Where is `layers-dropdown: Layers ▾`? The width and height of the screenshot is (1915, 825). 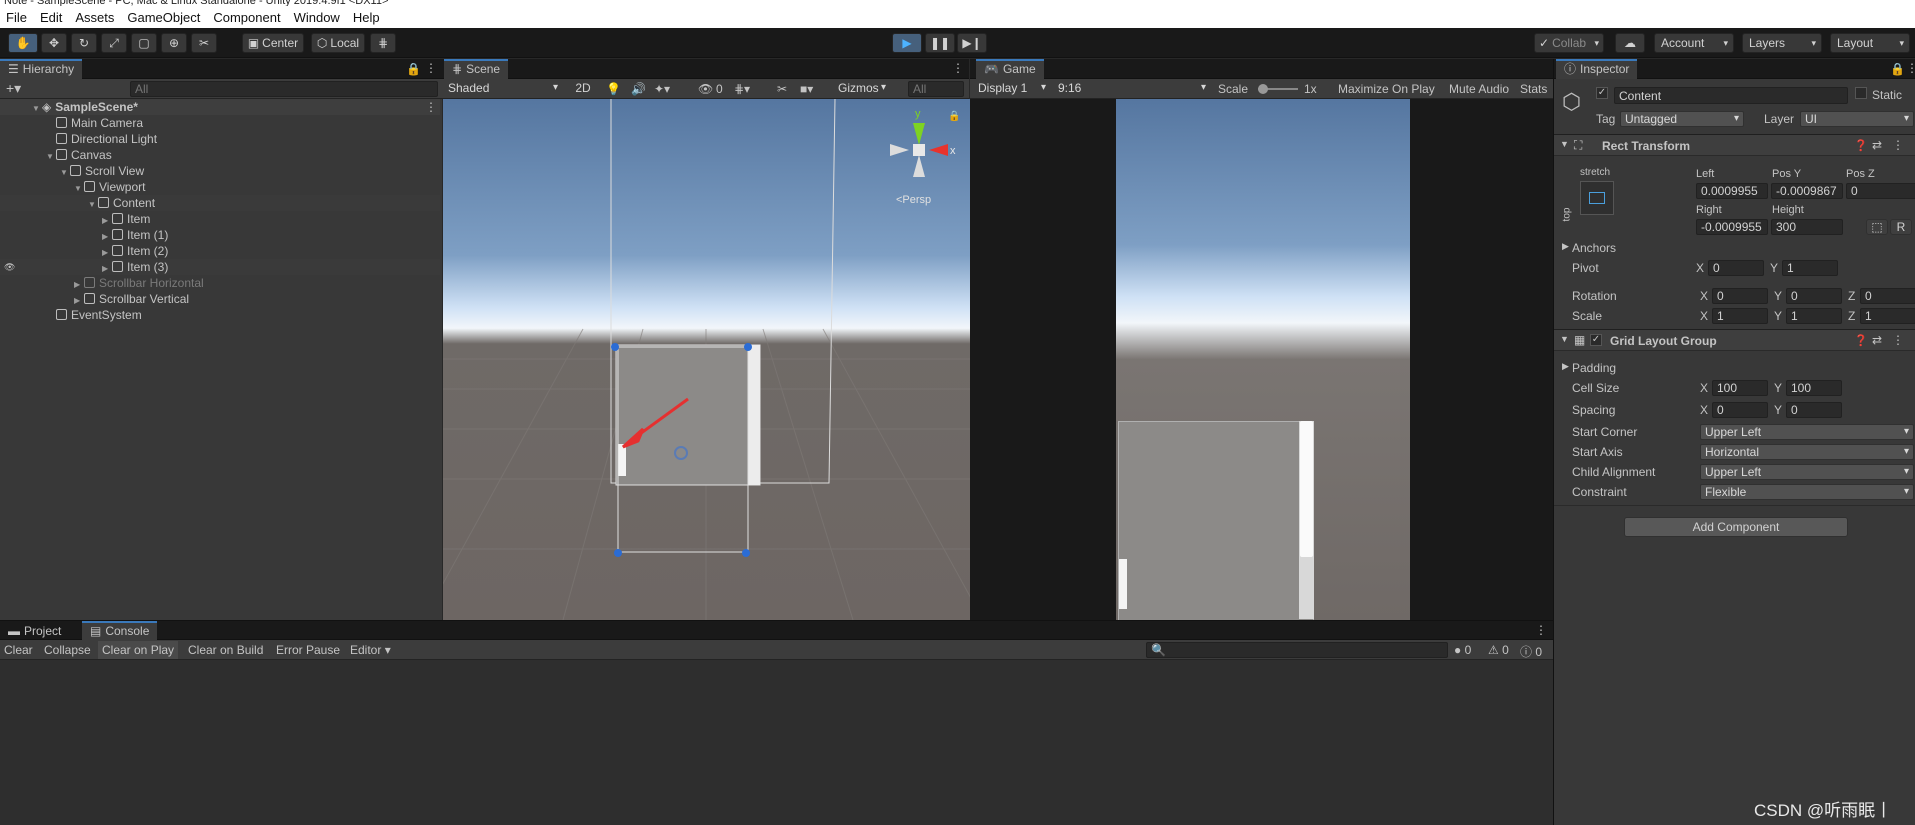 layers-dropdown: Layers ▾ is located at coordinates (1782, 43).